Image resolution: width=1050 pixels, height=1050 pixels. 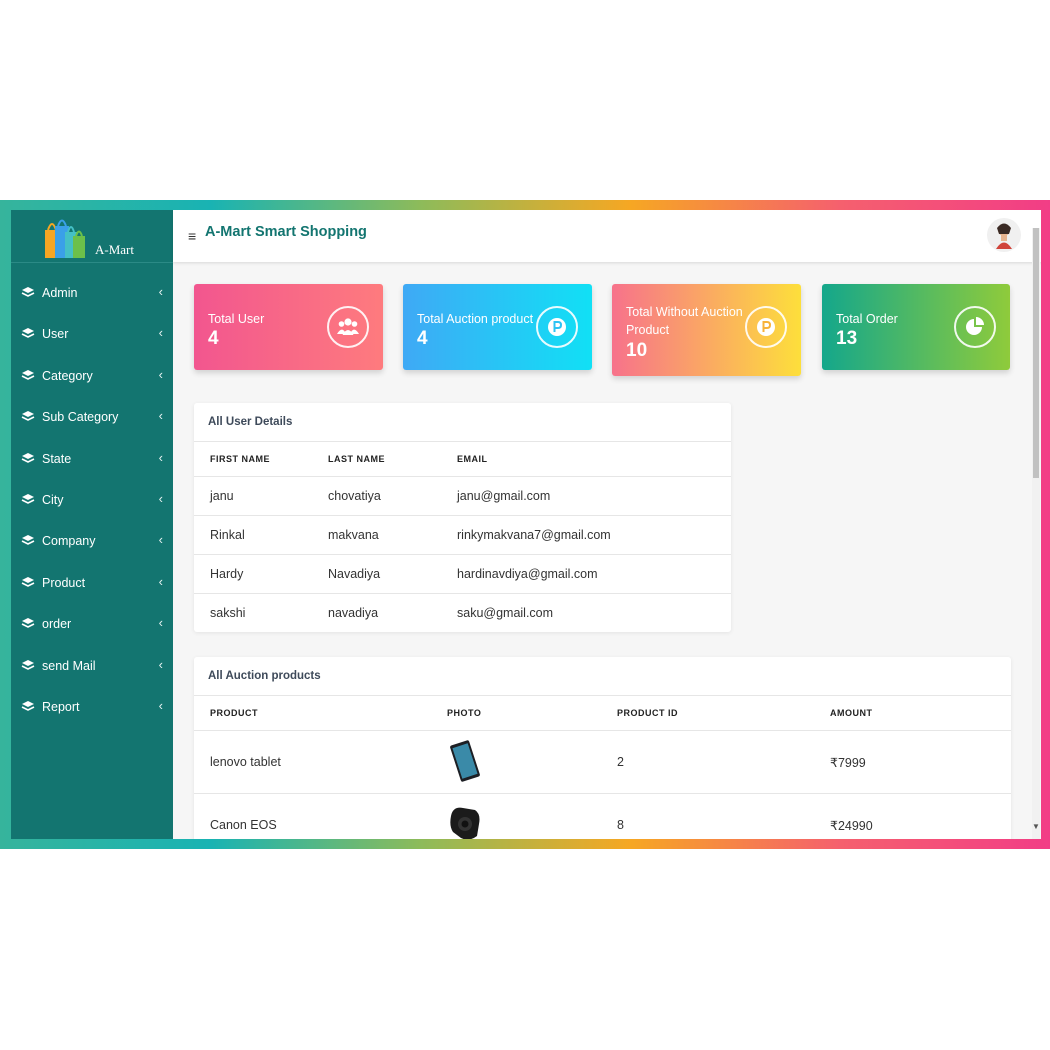 What do you see at coordinates (92, 236) in the screenshot?
I see `brand-logo: A-Mart` at bounding box center [92, 236].